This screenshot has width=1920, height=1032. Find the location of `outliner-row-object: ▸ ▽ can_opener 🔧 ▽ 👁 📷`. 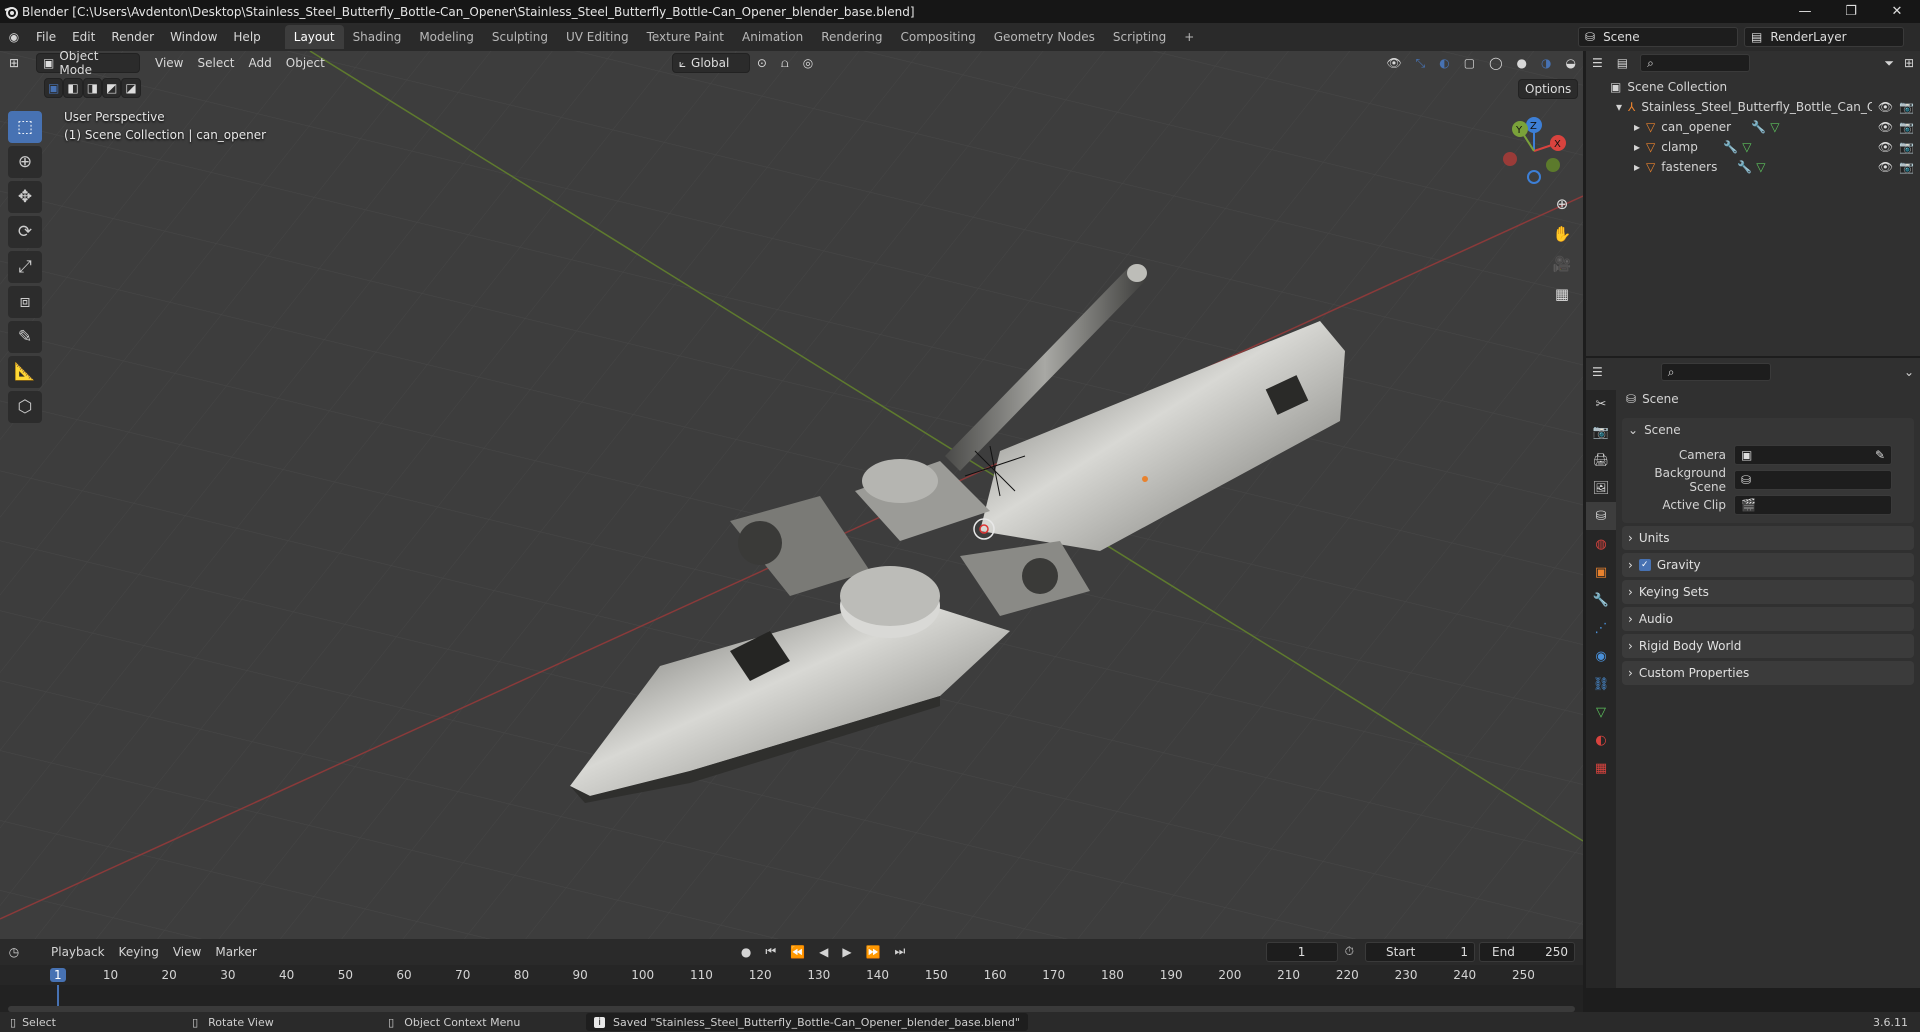

outliner-row-object: ▸ ▽ can_opener 🔧 ▽ 👁 📷 is located at coordinates (1753, 127).